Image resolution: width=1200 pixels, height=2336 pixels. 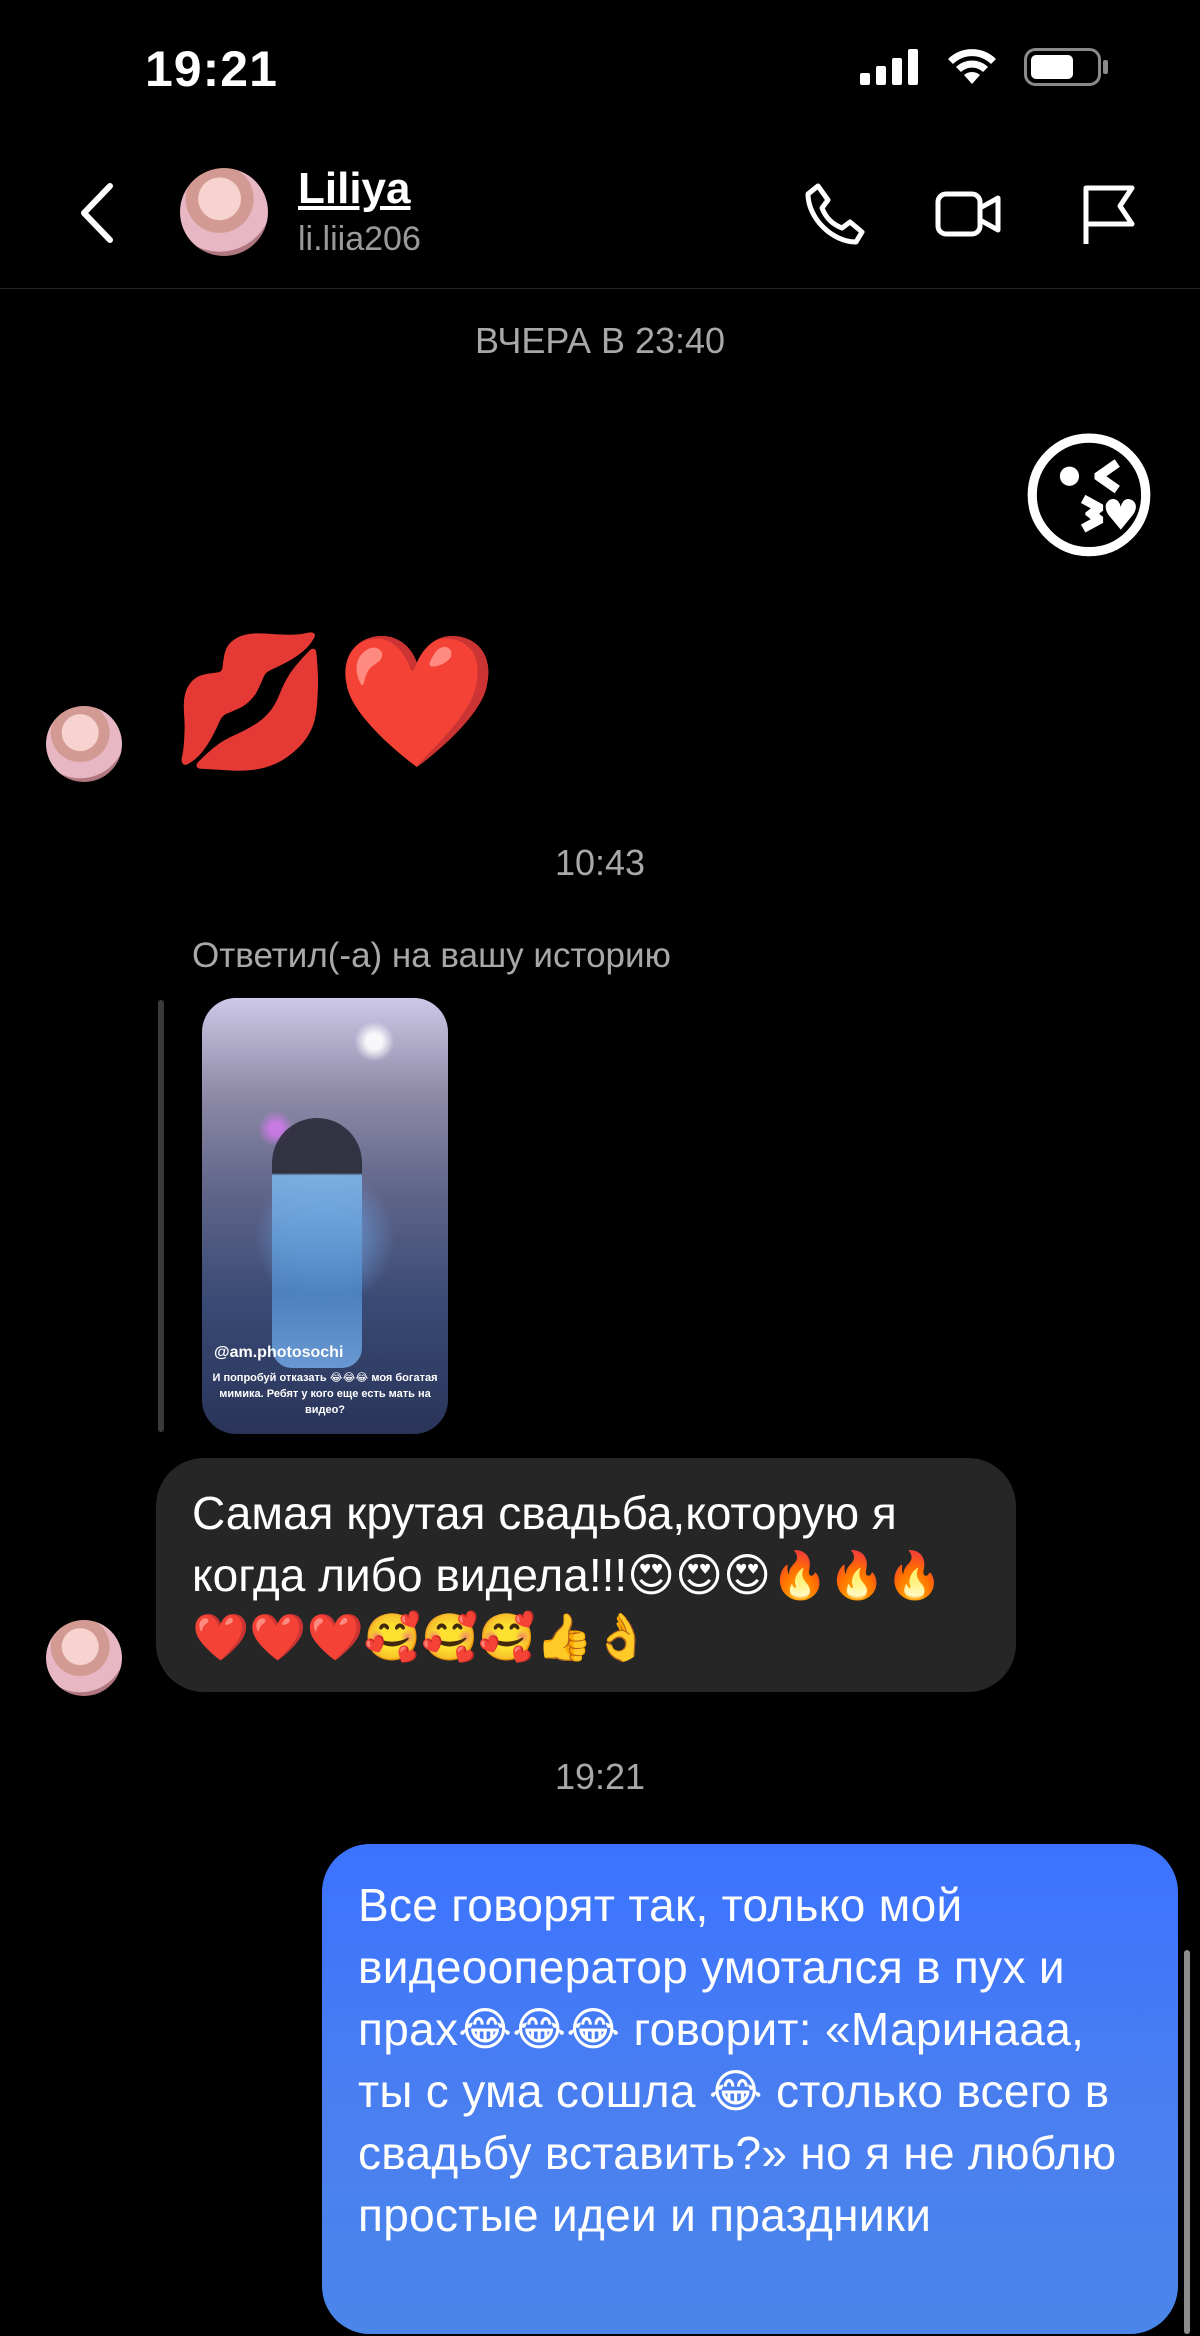 What do you see at coordinates (211, 69) in the screenshot?
I see `status-time: 19:21` at bounding box center [211, 69].